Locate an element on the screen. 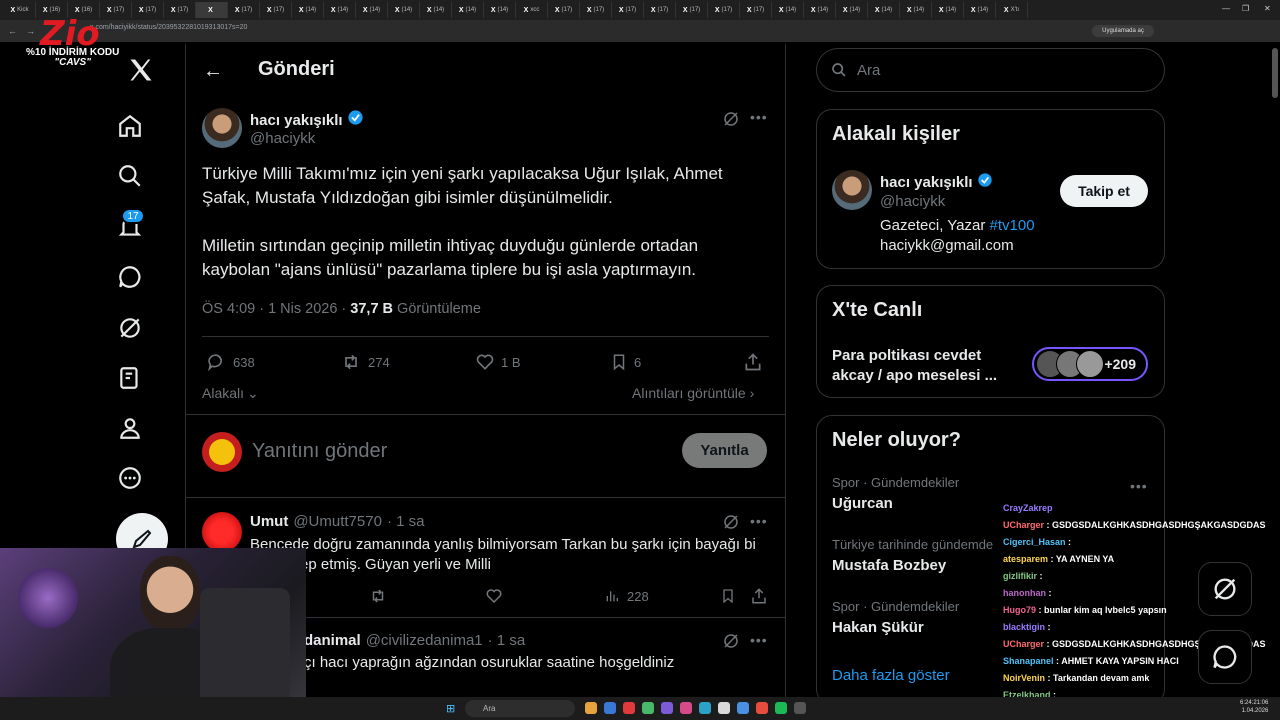 The image size is (1280, 720). reply-author-handle: @Umutt7570 is located at coordinates (337, 521).